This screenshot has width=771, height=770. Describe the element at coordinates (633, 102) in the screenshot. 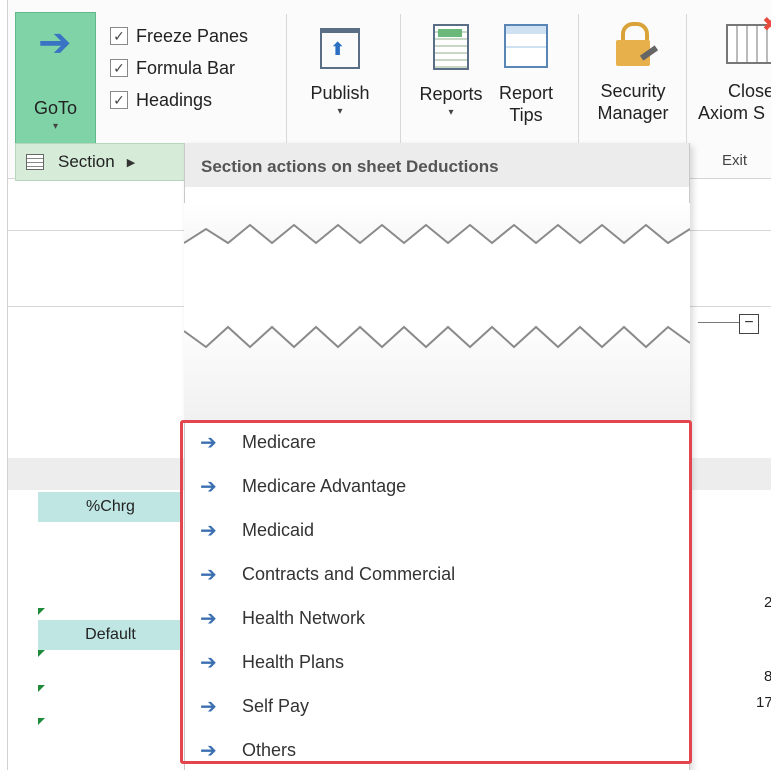

I see `security-manager-label: Security Manager` at that location.